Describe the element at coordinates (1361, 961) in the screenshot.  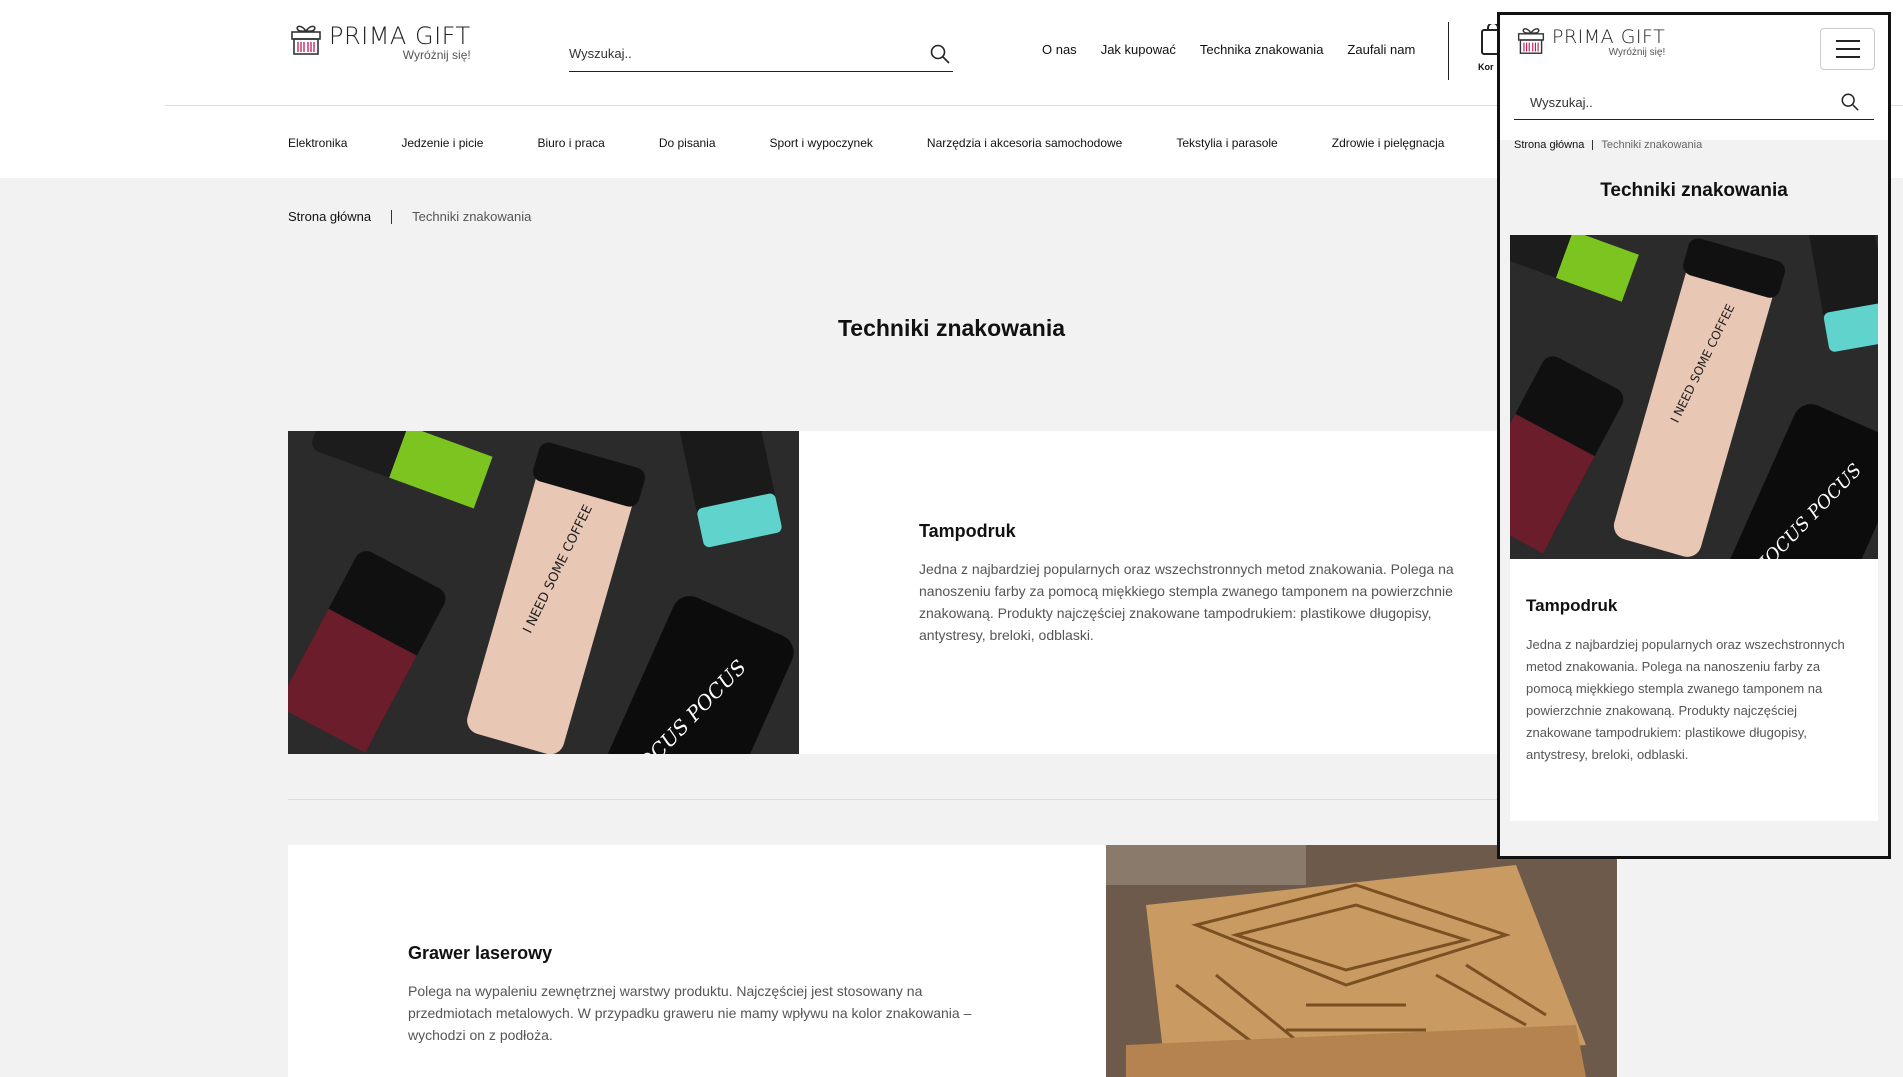
I see `wooden-coasters-image` at that location.